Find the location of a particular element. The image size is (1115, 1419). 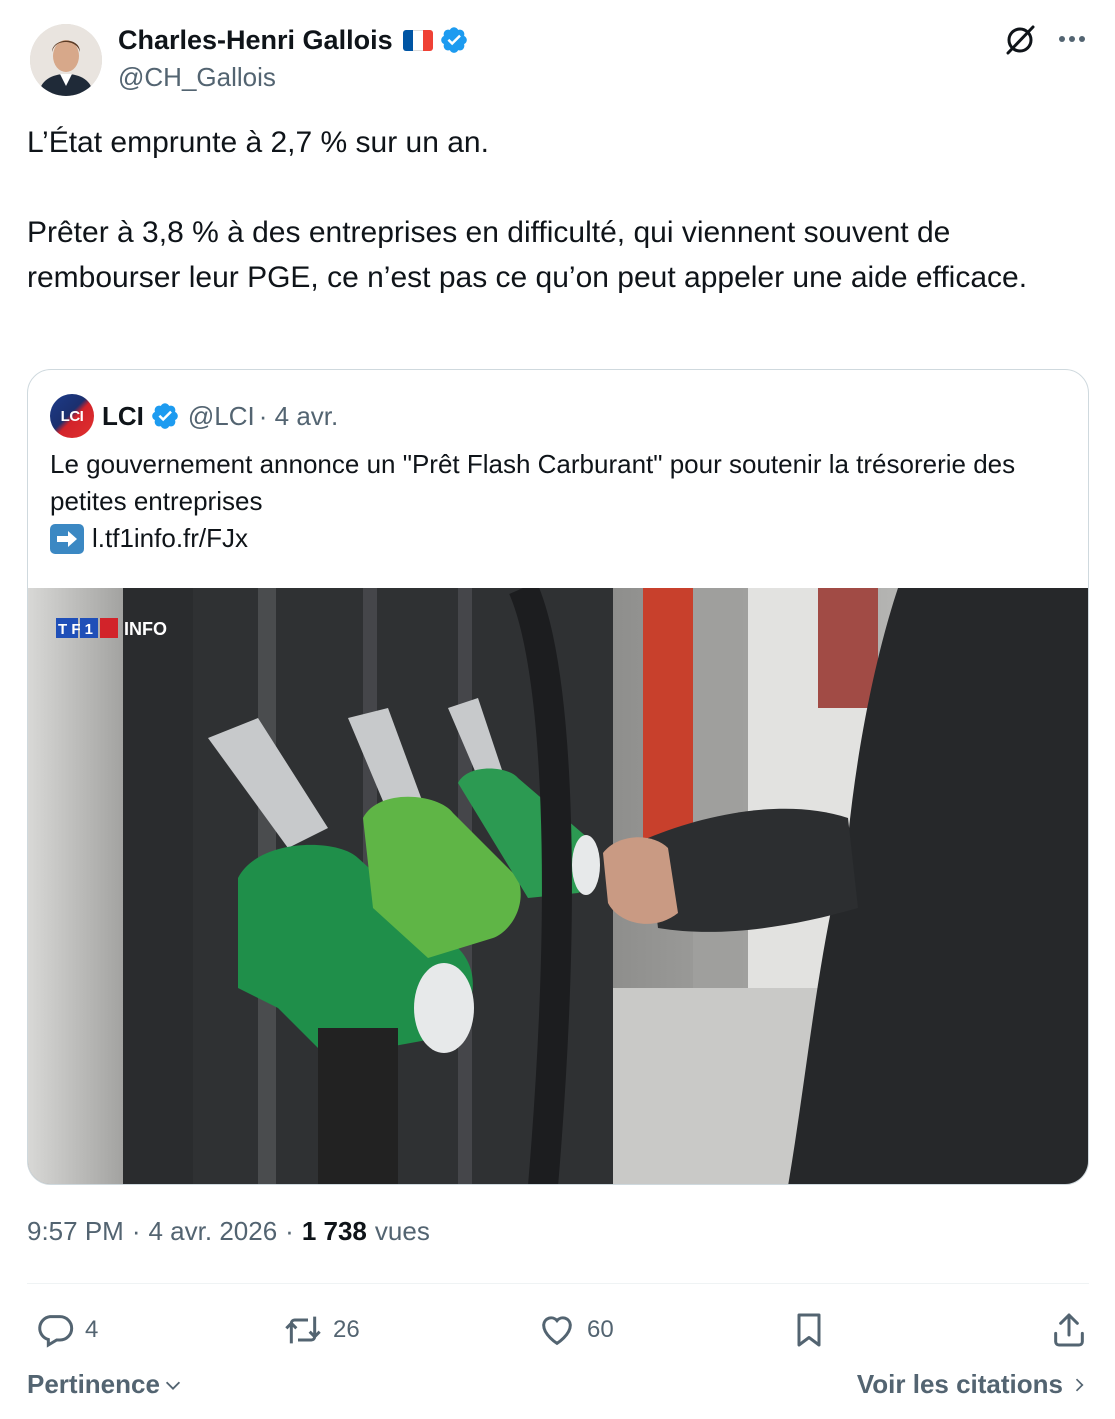

reply-count: 4 is located at coordinates (92, 1329).